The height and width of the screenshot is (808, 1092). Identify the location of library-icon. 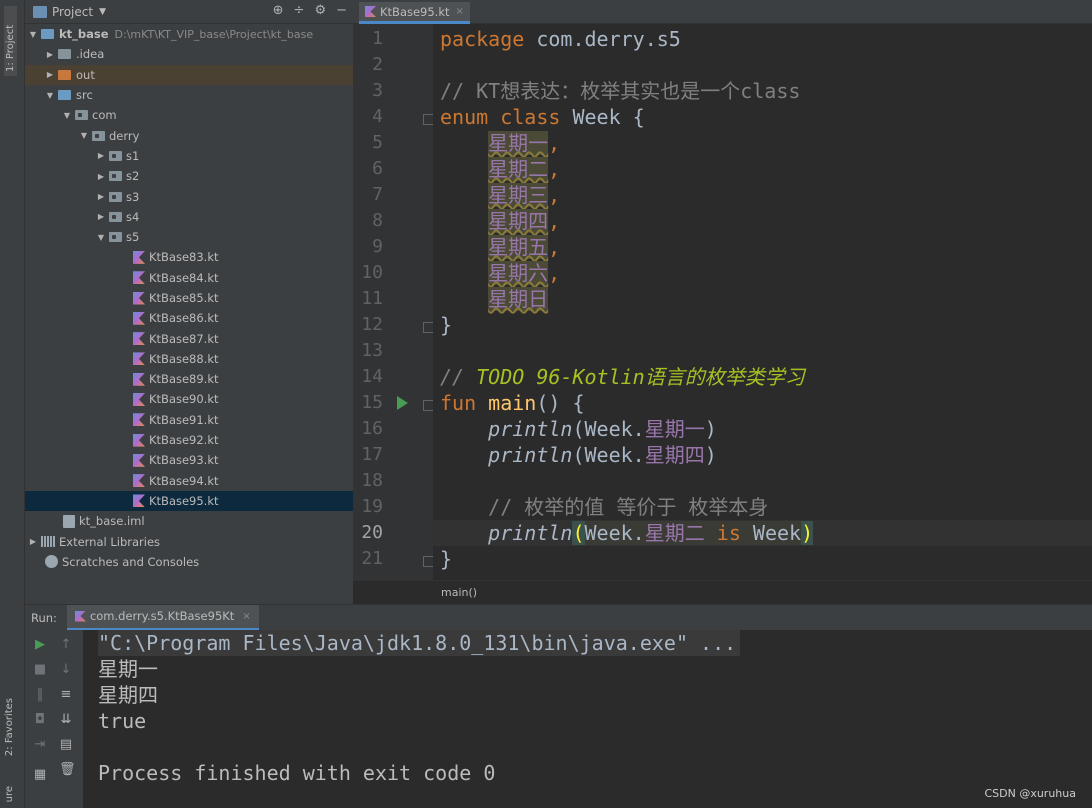
(48, 542).